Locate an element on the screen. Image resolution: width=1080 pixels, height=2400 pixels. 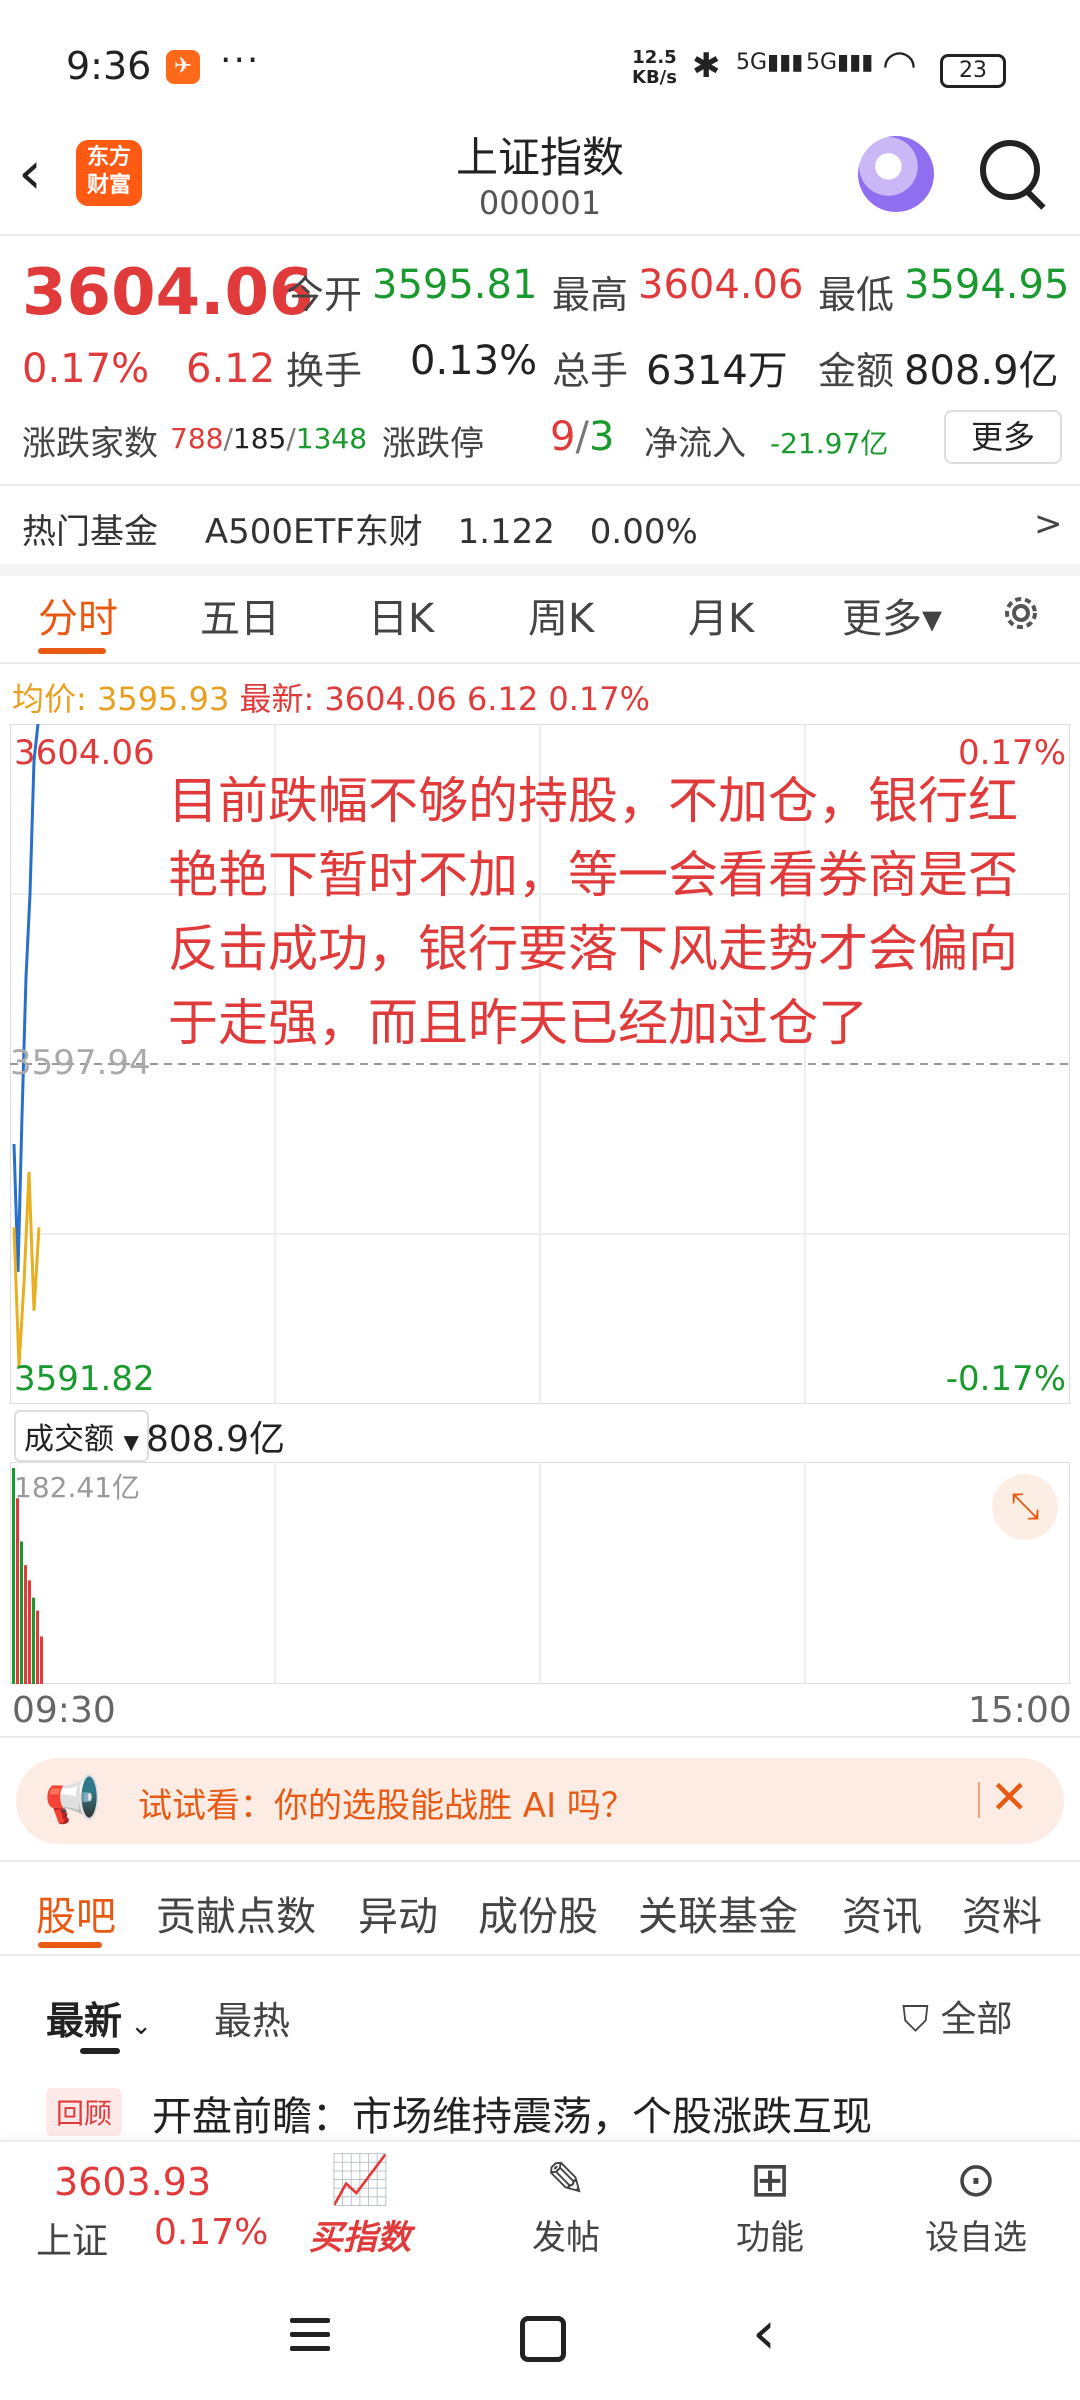
breadth-up: 788 is located at coordinates (197, 438).